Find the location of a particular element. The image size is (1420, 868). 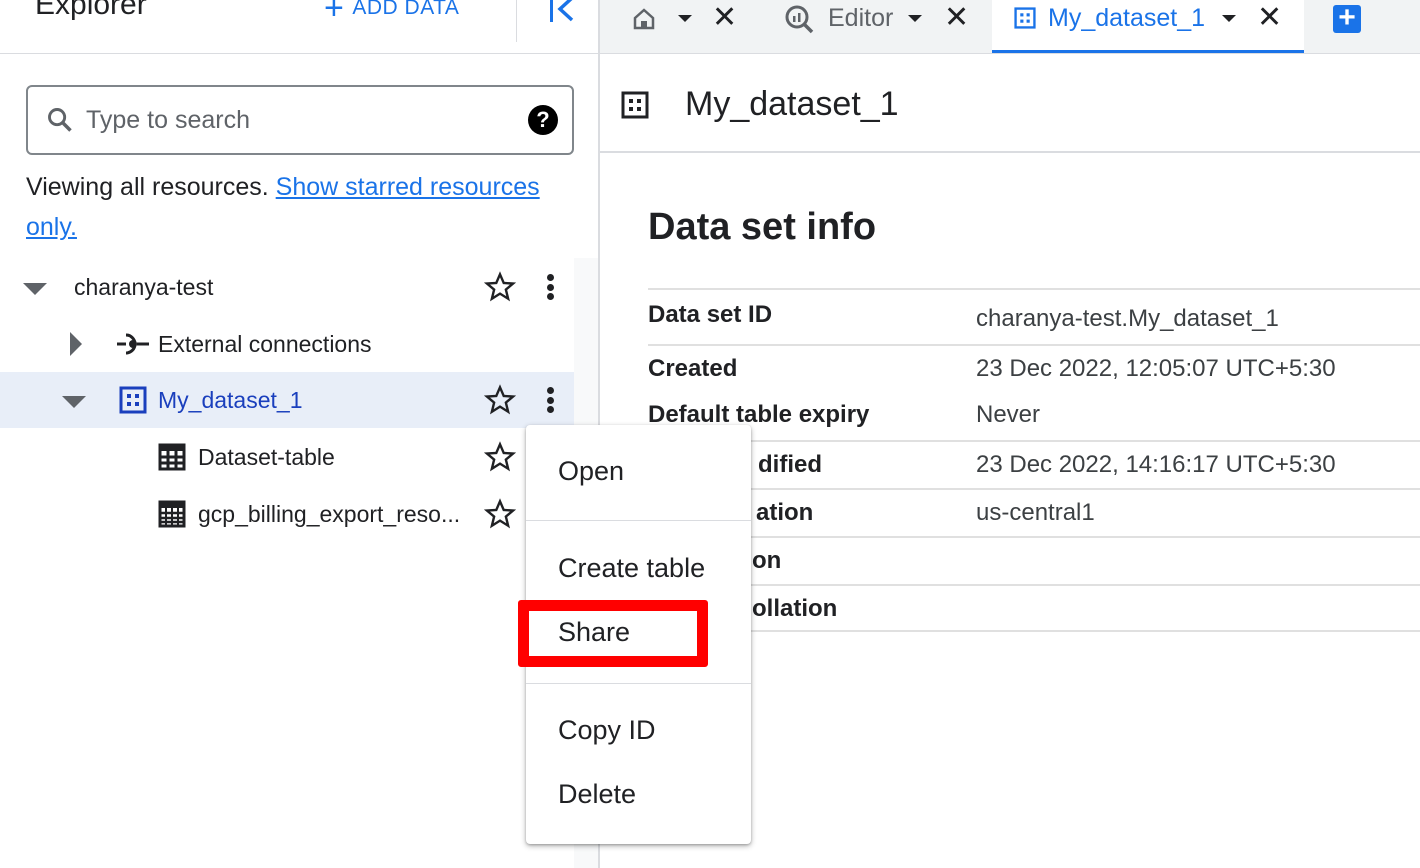

menu-item-create-table: Create table is located at coordinates (631, 568).